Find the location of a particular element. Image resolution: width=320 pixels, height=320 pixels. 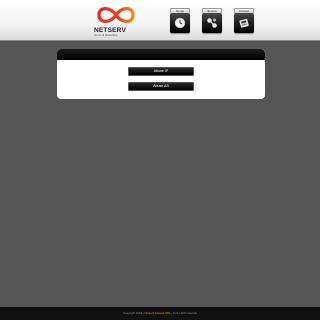

footer-brand-link: Netserv Consult SRL is located at coordinates (158, 313).